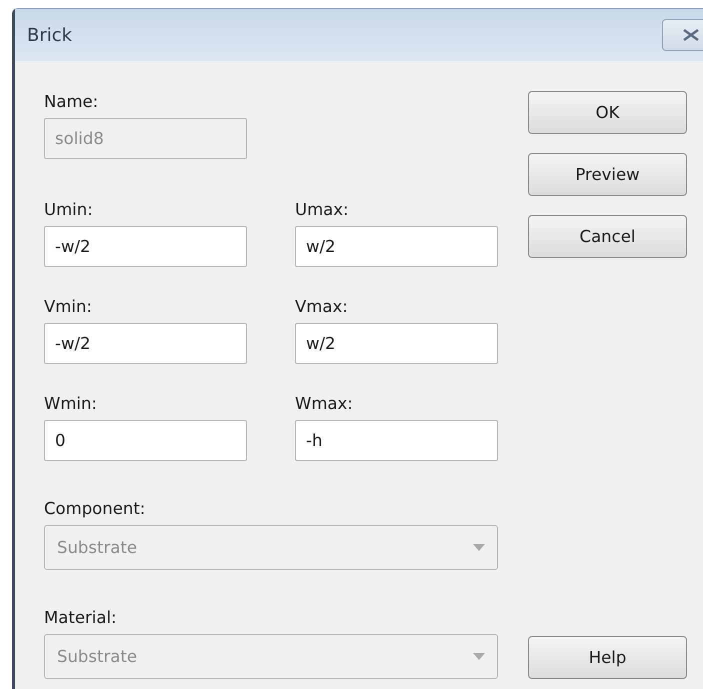 Image resolution: width=703 pixels, height=689 pixels. What do you see at coordinates (607, 112) in the screenshot?
I see `dialog-button: OK` at bounding box center [607, 112].